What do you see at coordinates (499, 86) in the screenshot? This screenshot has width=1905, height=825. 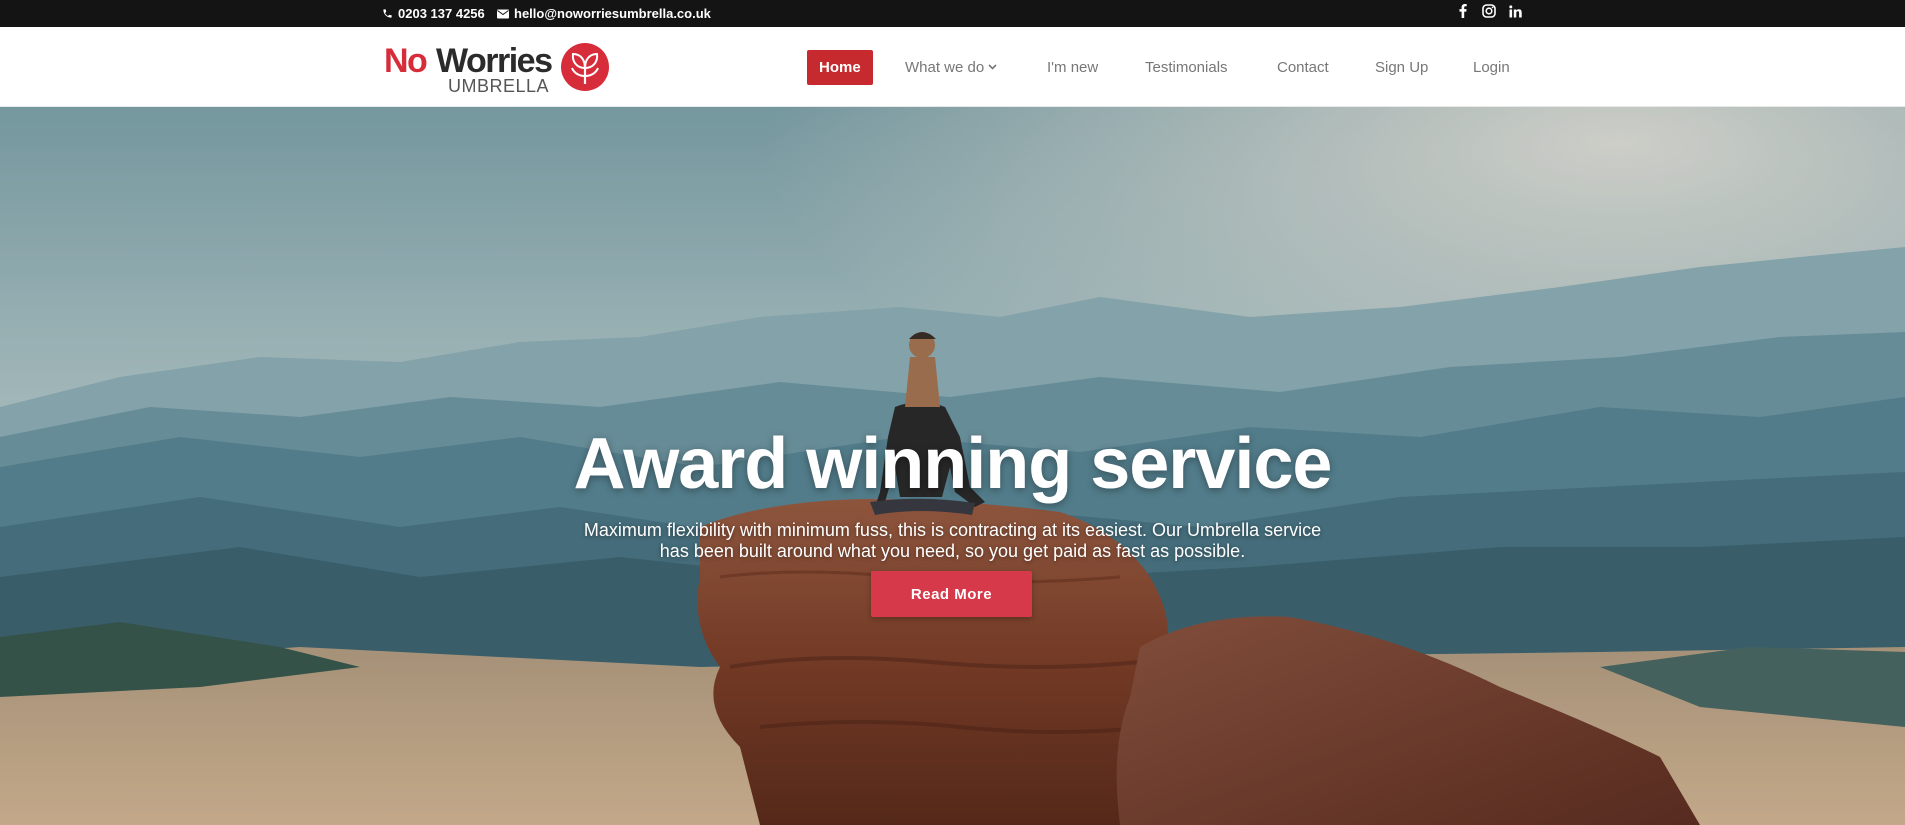 I see `logo-word-umbrella: UMBRELLA` at bounding box center [499, 86].